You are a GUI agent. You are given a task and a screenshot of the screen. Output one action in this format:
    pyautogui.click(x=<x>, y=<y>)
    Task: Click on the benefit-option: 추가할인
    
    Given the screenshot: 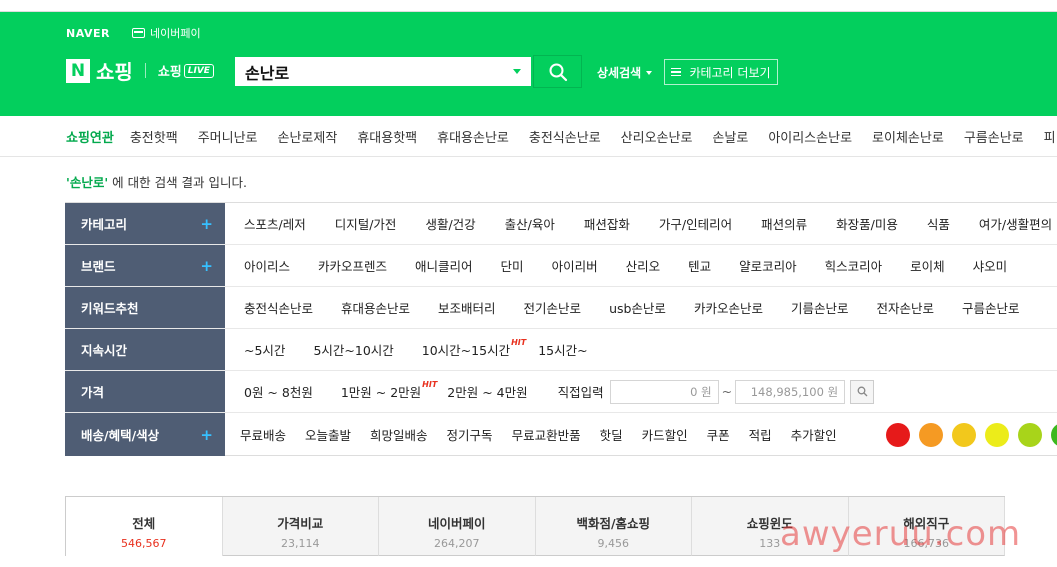 What is the action you would take?
    pyautogui.click(x=814, y=434)
    